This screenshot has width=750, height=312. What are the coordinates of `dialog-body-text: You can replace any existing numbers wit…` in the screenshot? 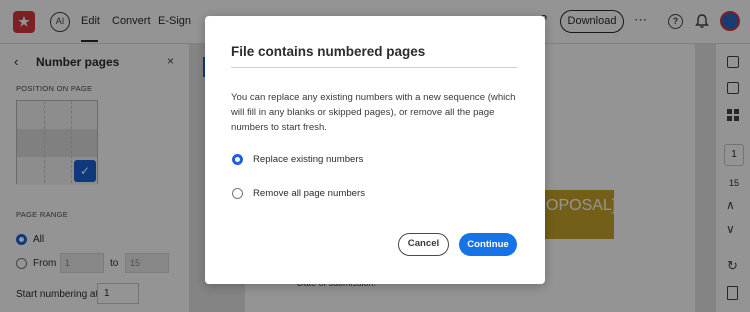 It's located at (373, 112).